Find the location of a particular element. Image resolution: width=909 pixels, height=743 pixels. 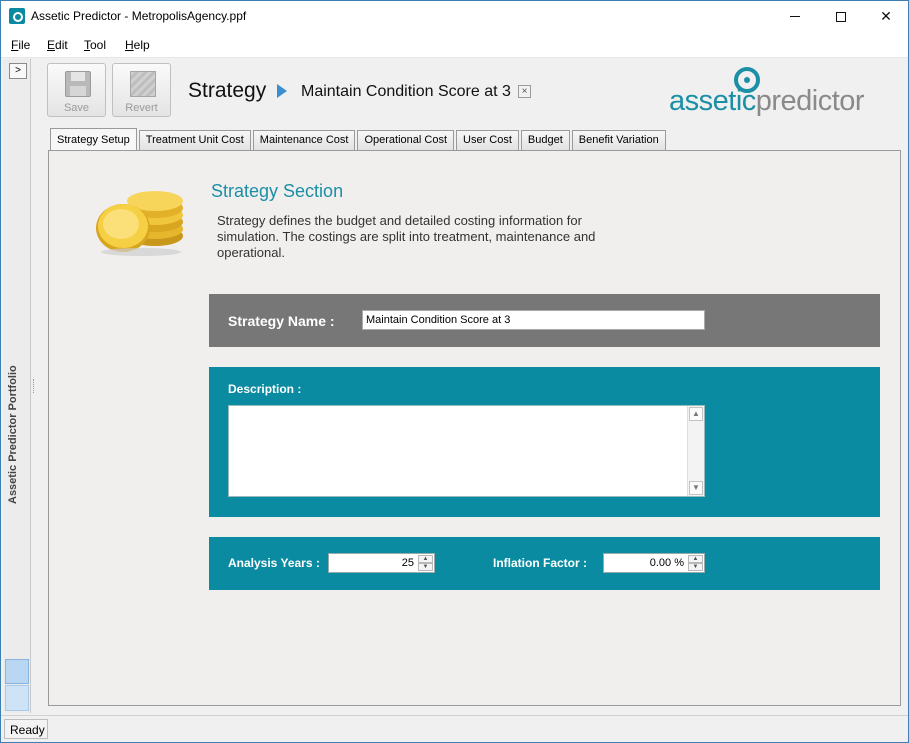

description-label: Description : is located at coordinates (265, 389).